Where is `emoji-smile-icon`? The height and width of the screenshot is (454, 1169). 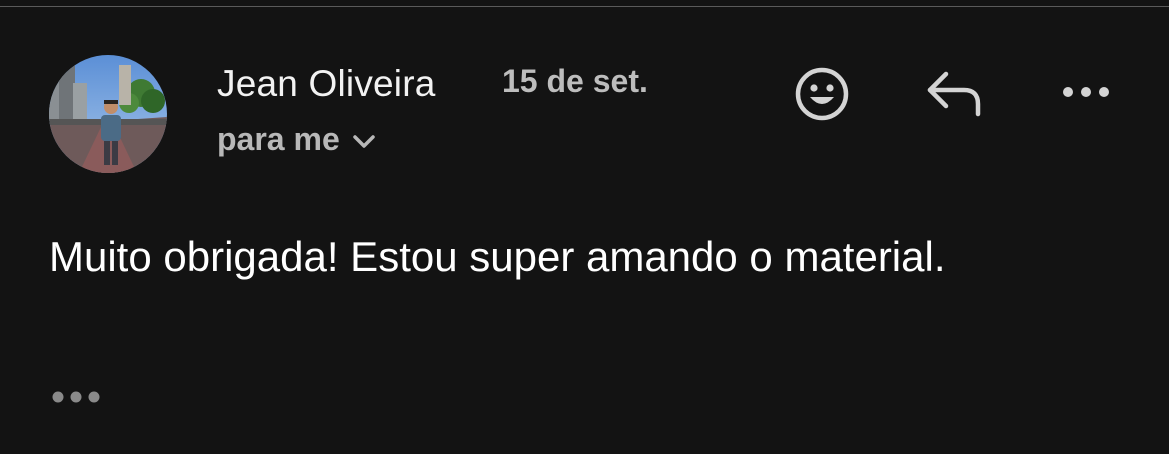
emoji-smile-icon is located at coordinates (822, 94).